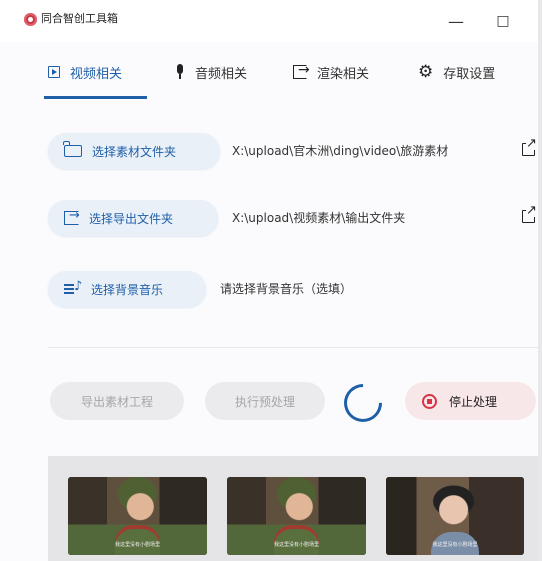  Describe the element at coordinates (180, 72) in the screenshot. I see `microphone-icon` at that location.